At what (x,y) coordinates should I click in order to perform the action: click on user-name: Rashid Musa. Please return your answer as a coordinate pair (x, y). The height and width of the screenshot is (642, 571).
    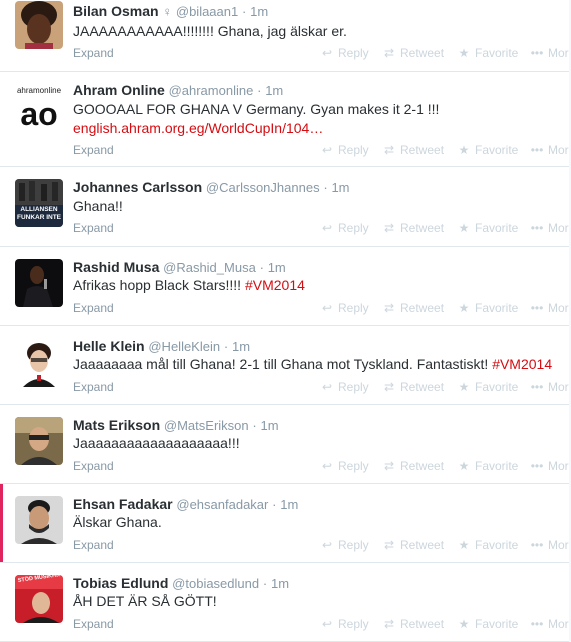
    Looking at the image, I should click on (116, 267).